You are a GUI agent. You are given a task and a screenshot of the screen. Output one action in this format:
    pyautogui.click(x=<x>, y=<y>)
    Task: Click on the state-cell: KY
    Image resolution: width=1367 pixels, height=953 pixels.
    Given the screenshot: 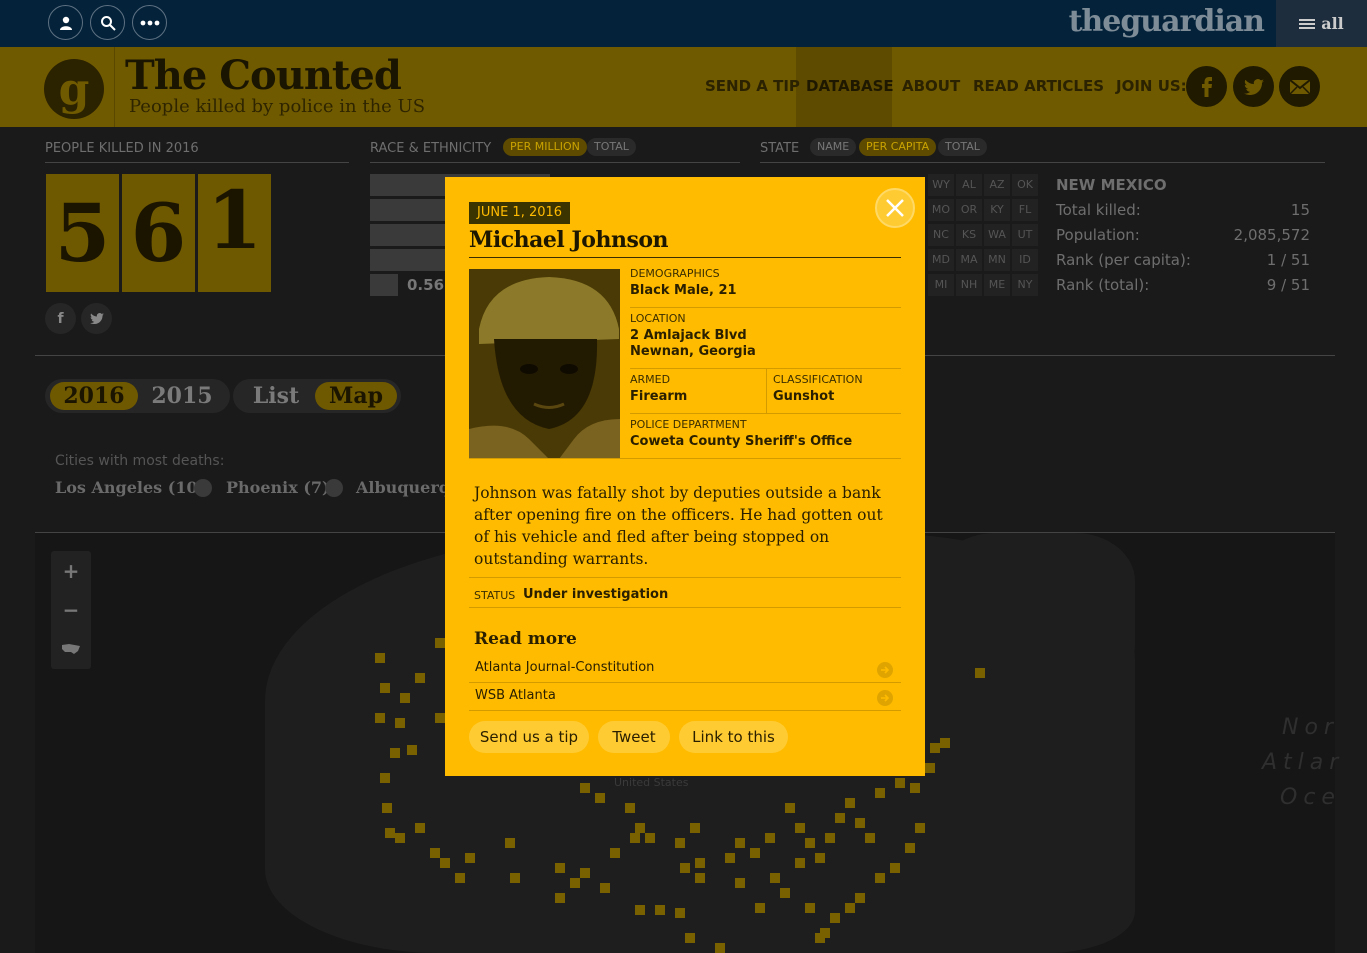 What is the action you would take?
    pyautogui.click(x=997, y=210)
    